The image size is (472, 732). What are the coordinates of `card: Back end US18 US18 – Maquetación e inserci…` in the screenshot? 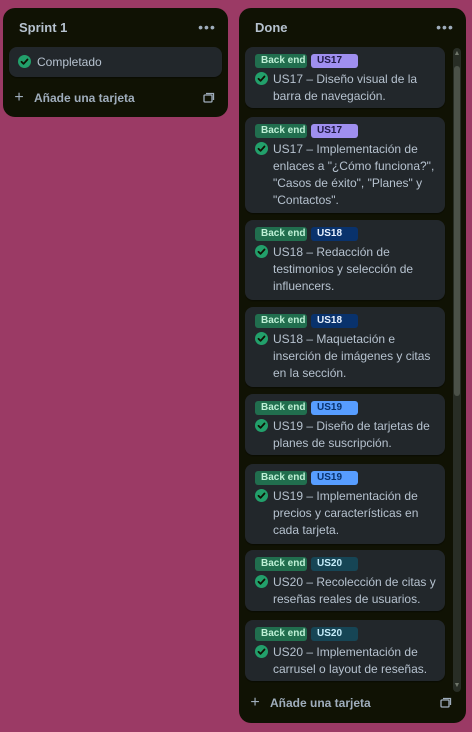 It's located at (345, 347).